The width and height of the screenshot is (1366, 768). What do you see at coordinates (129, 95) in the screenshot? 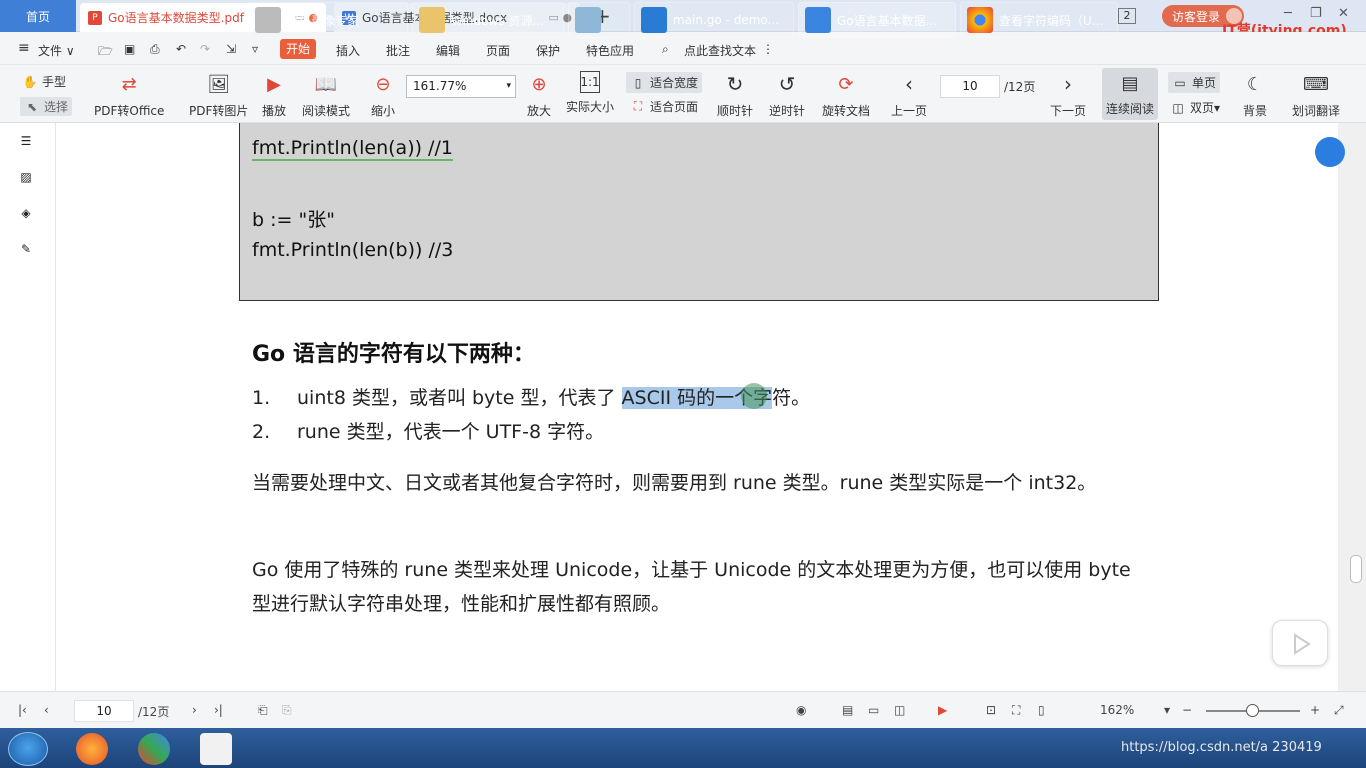
I see `pdf-to-office-button: ⇄ PDF转Office` at bounding box center [129, 95].